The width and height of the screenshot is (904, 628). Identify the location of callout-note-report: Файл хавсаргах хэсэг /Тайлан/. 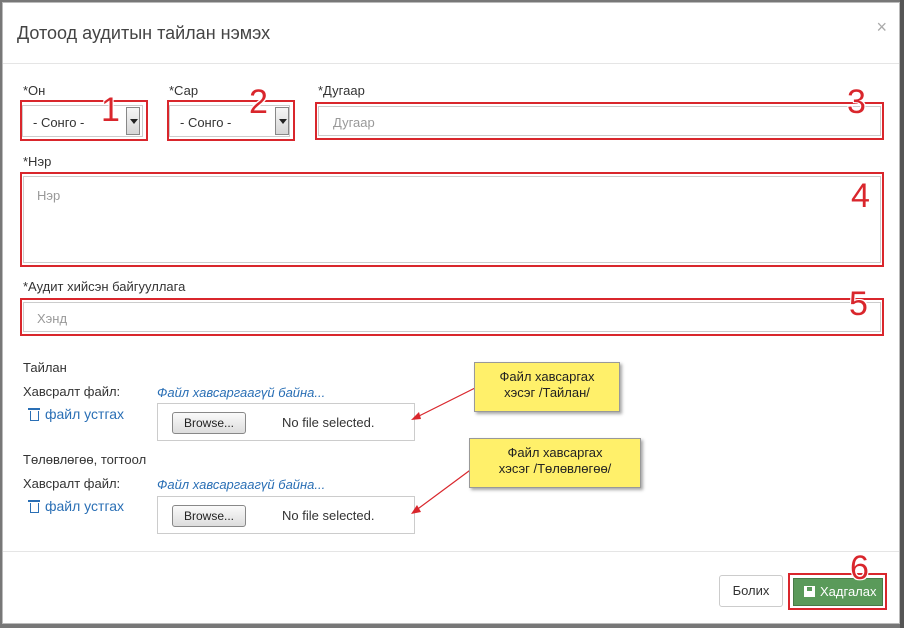
(547, 387).